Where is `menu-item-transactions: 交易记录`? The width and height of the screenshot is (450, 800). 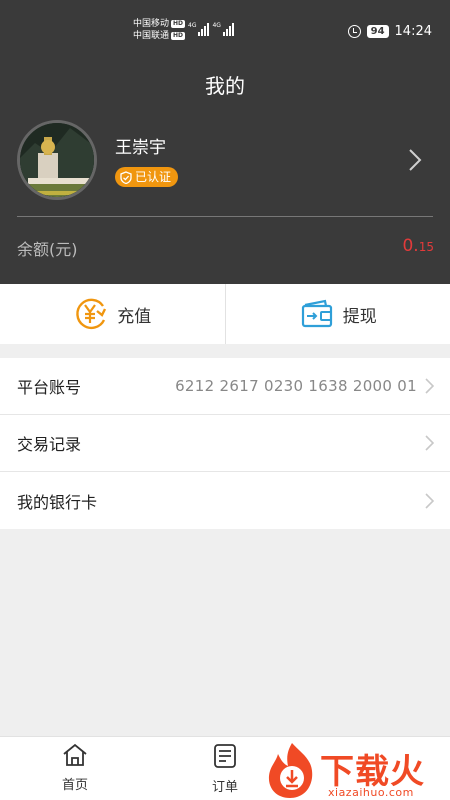 menu-item-transactions: 交易记录 is located at coordinates (225, 443).